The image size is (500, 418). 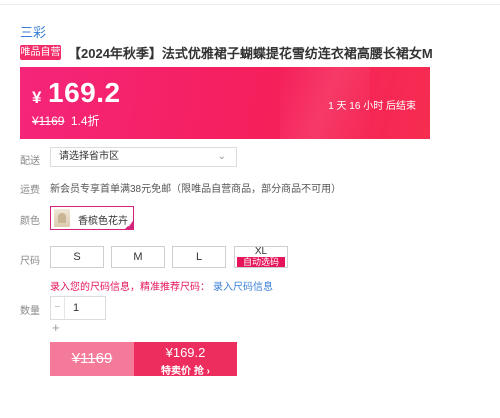 I want to click on original-price: ¥1169, so click(x=48, y=121).